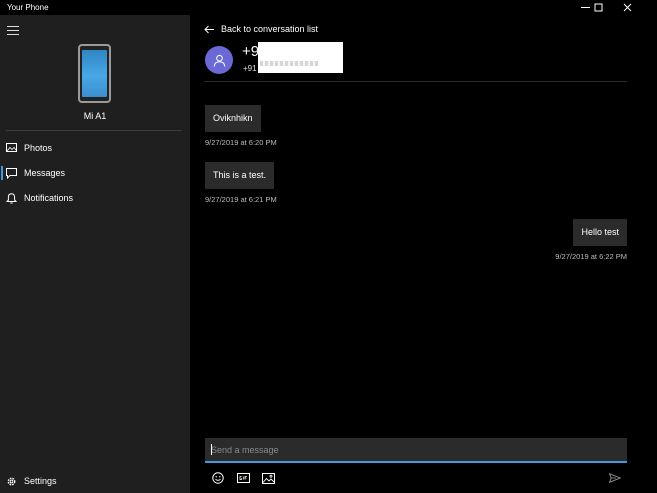 This screenshot has width=657, height=493. Describe the element at coordinates (300, 57) in the screenshot. I see `redaction-block` at that location.